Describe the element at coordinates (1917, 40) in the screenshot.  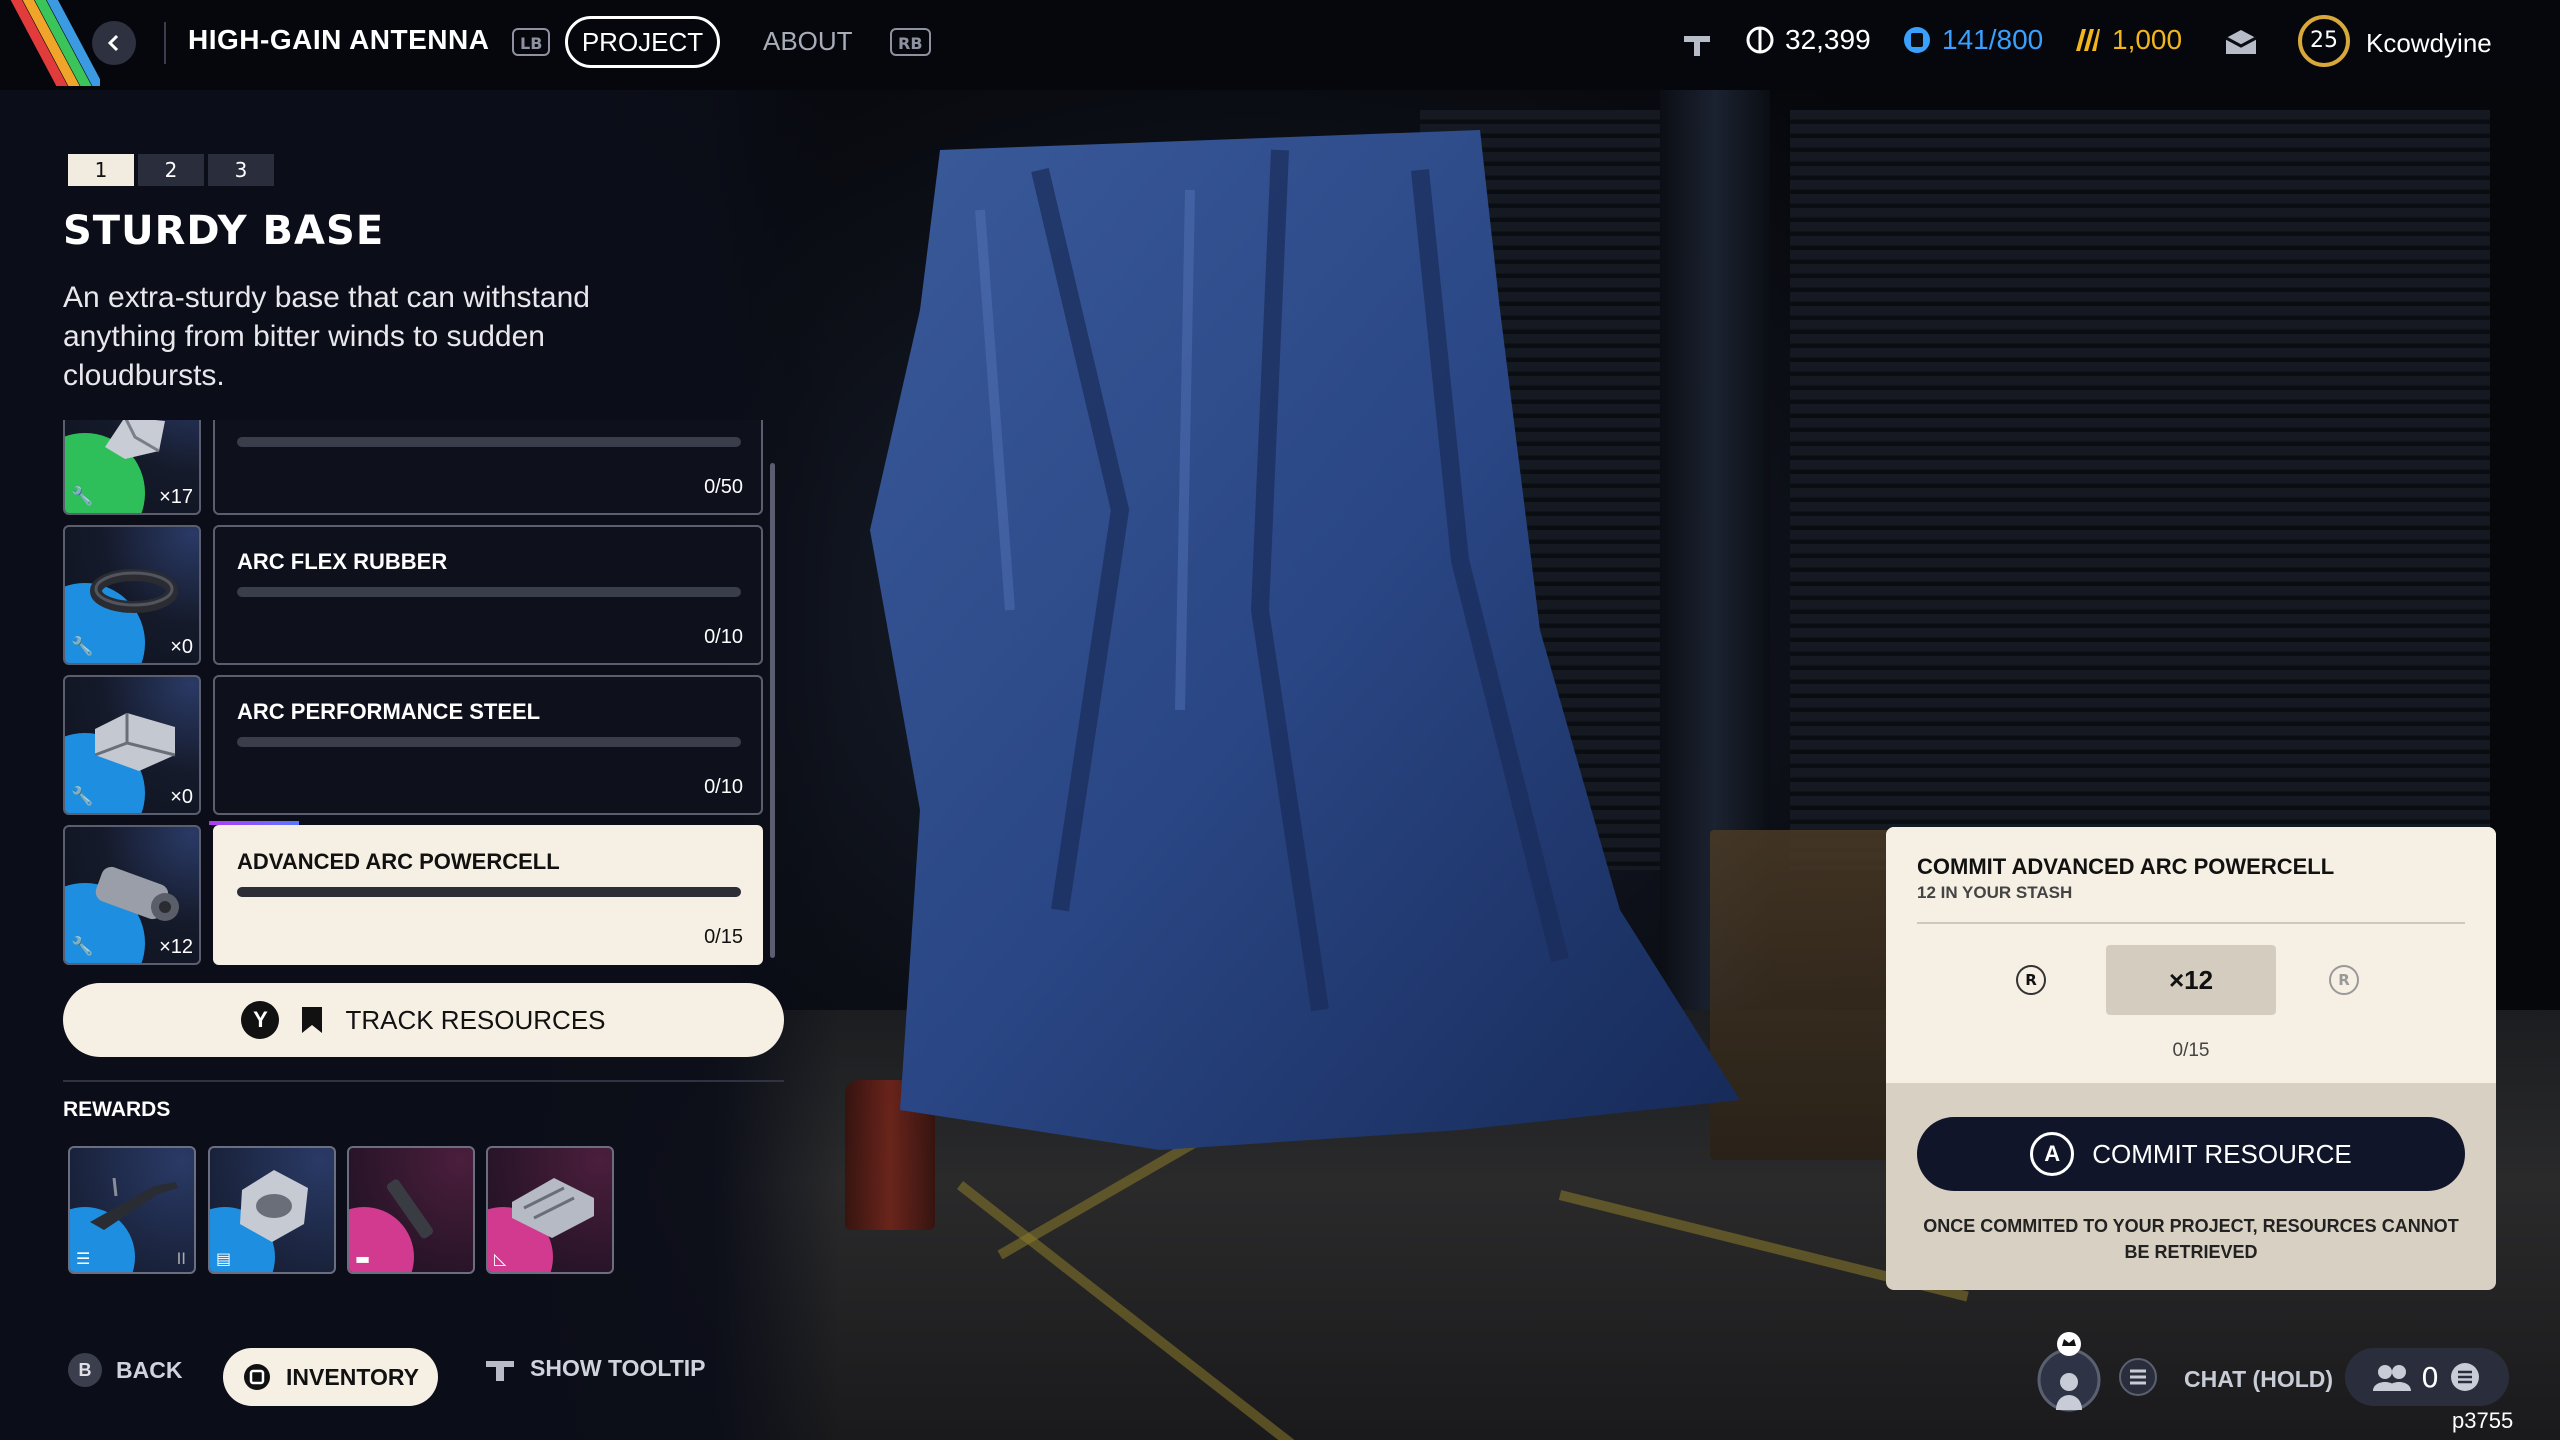
I see `stash-icon` at that location.